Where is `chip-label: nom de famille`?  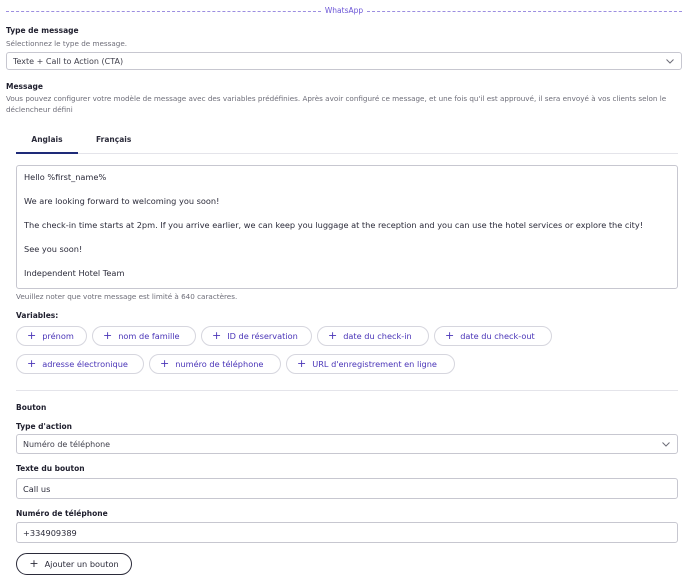
chip-label: nom de famille is located at coordinates (149, 336).